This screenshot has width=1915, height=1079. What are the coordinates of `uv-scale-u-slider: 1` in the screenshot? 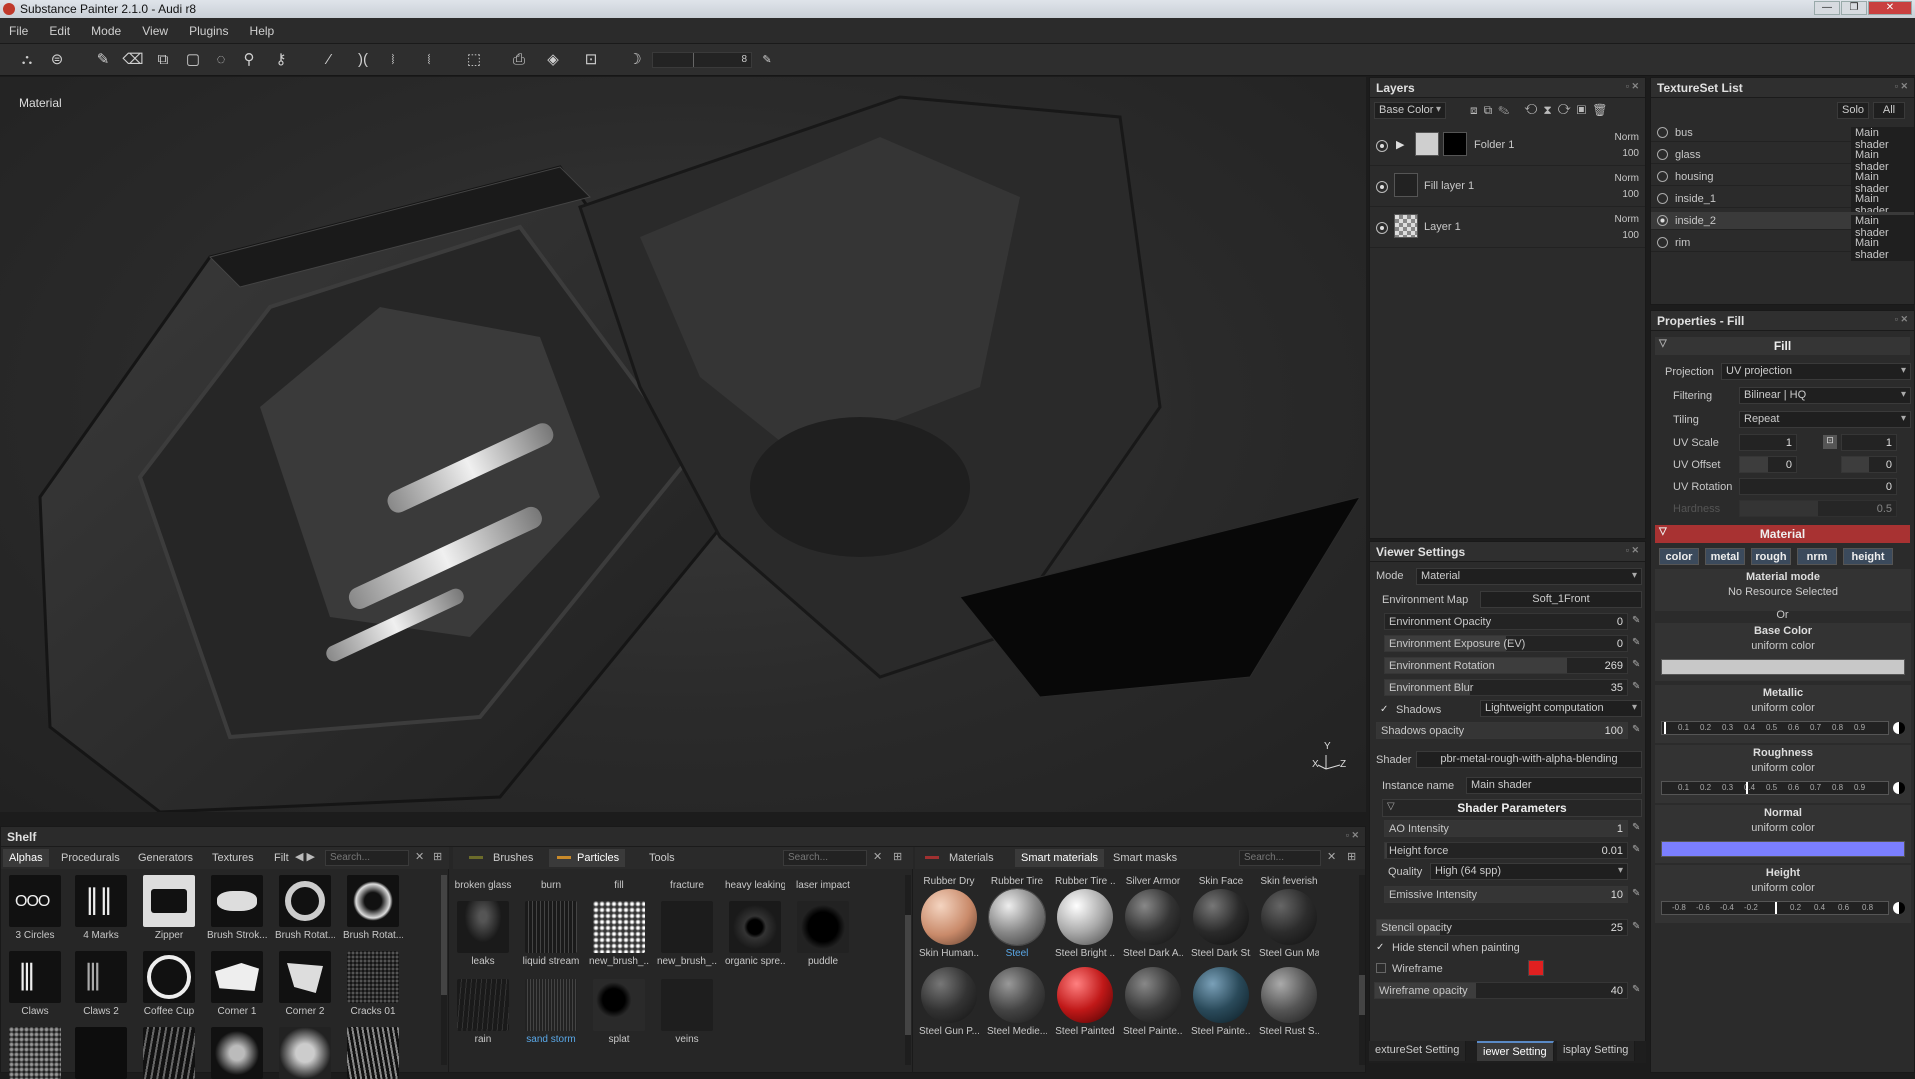 It's located at (1768, 442).